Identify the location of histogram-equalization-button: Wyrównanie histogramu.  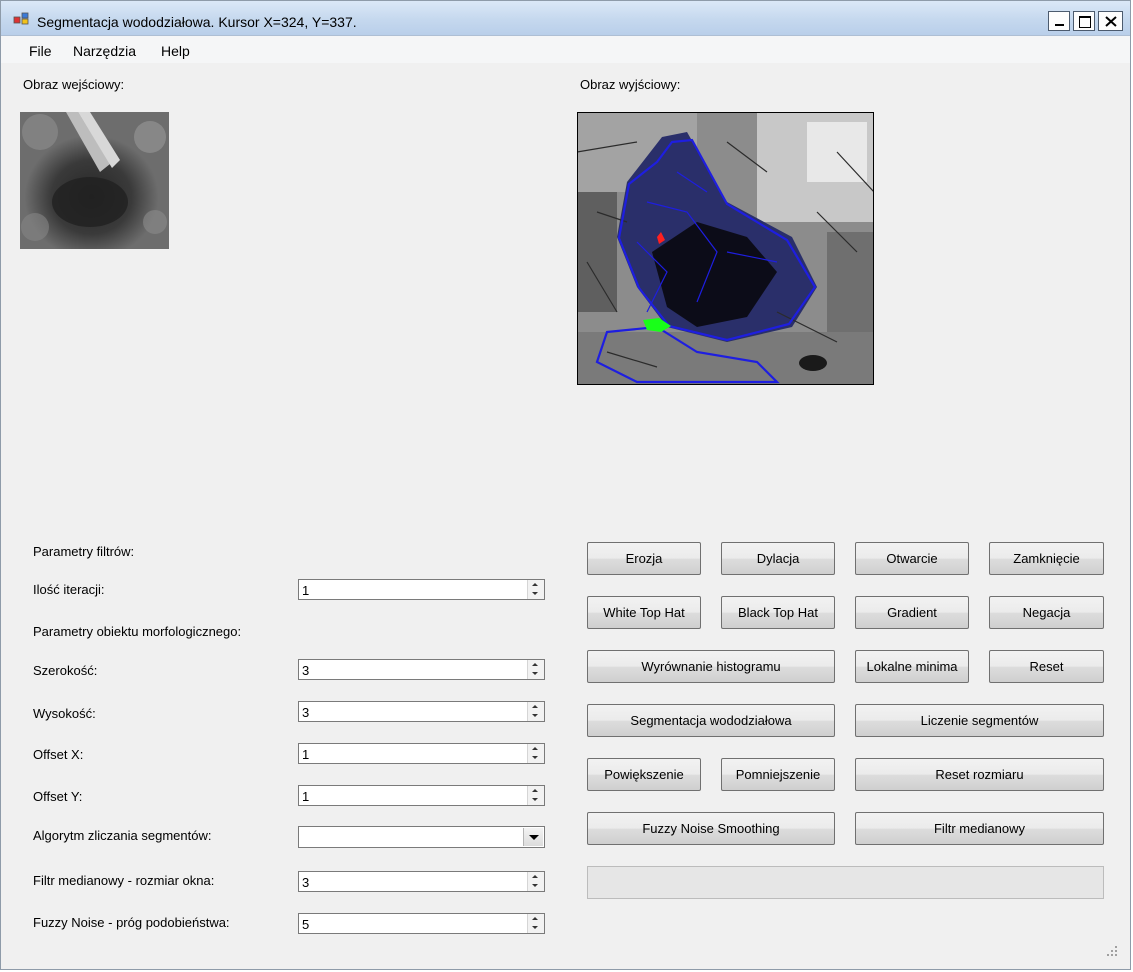
(711, 666).